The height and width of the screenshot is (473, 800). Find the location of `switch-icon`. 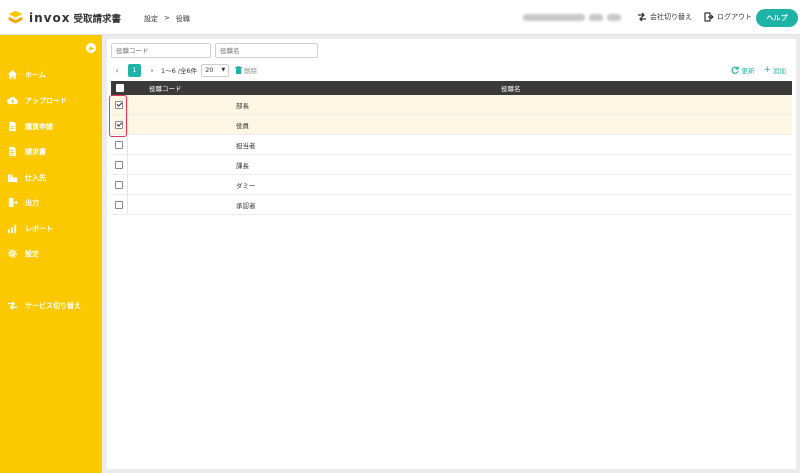

switch-icon is located at coordinates (12, 305).